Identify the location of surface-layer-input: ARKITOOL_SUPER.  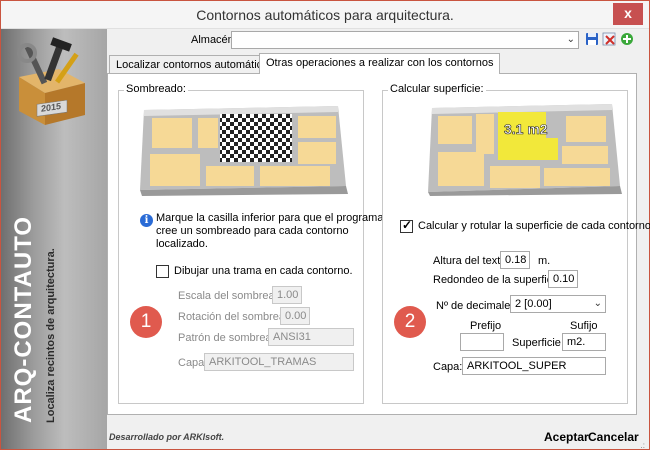
(534, 366).